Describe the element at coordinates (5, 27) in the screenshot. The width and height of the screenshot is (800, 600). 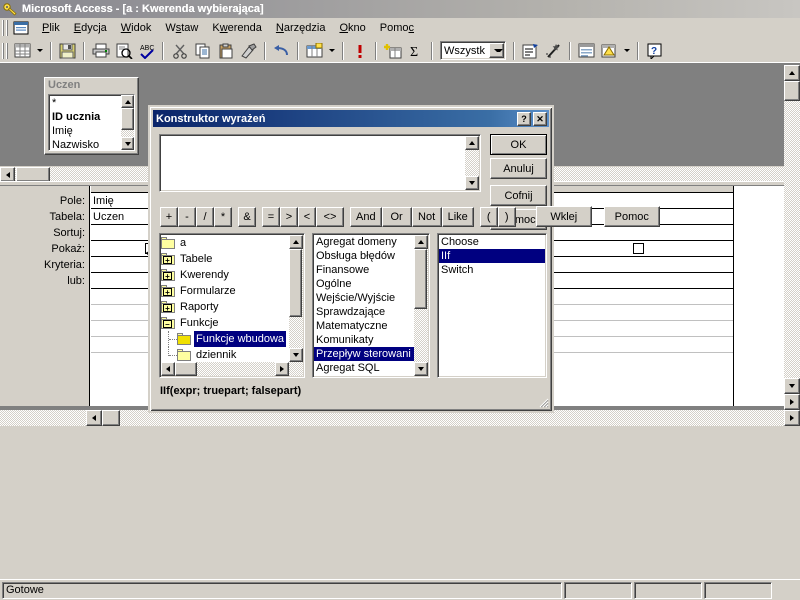
I see `menubar-grip` at that location.